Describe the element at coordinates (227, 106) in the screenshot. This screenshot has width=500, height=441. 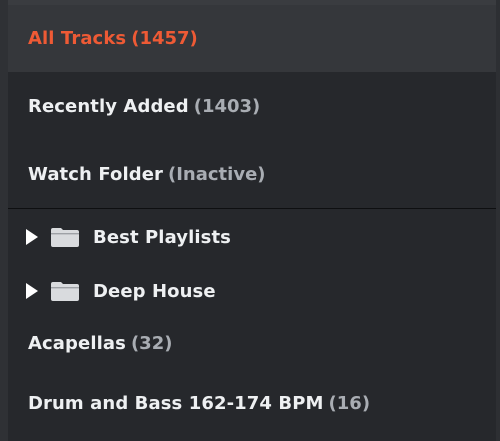
I see `recently-added-count: (1403)` at that location.